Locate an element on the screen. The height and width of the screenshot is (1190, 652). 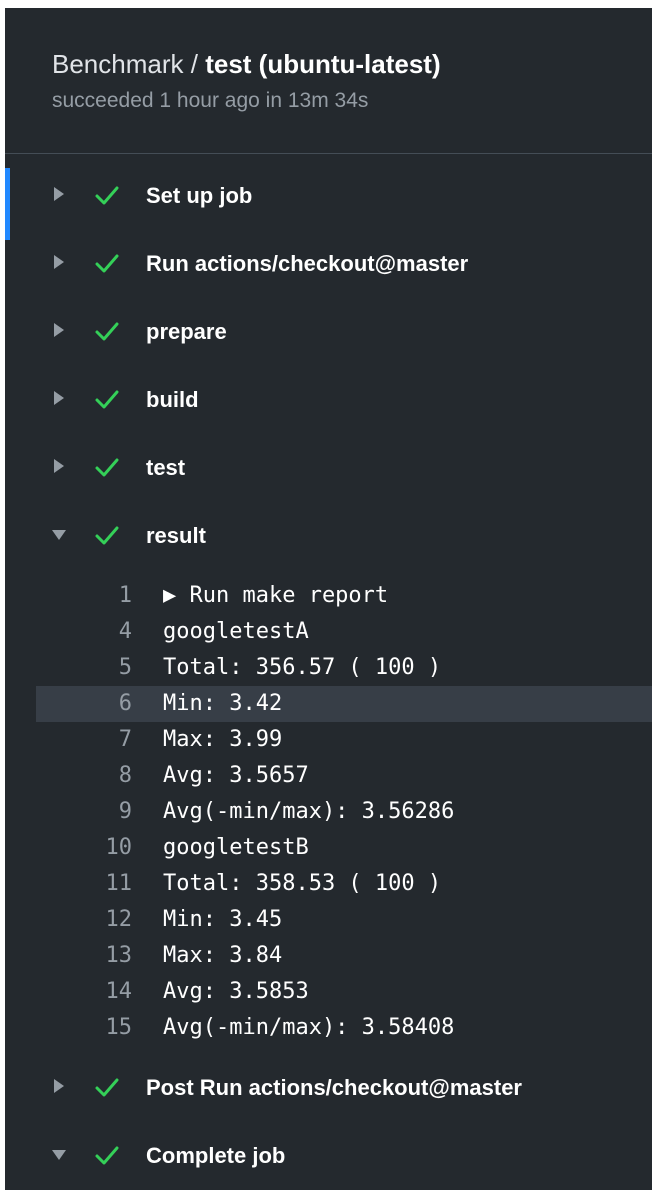
page-title: Benchmark / test (ubuntu-latest) is located at coordinates (246, 64).